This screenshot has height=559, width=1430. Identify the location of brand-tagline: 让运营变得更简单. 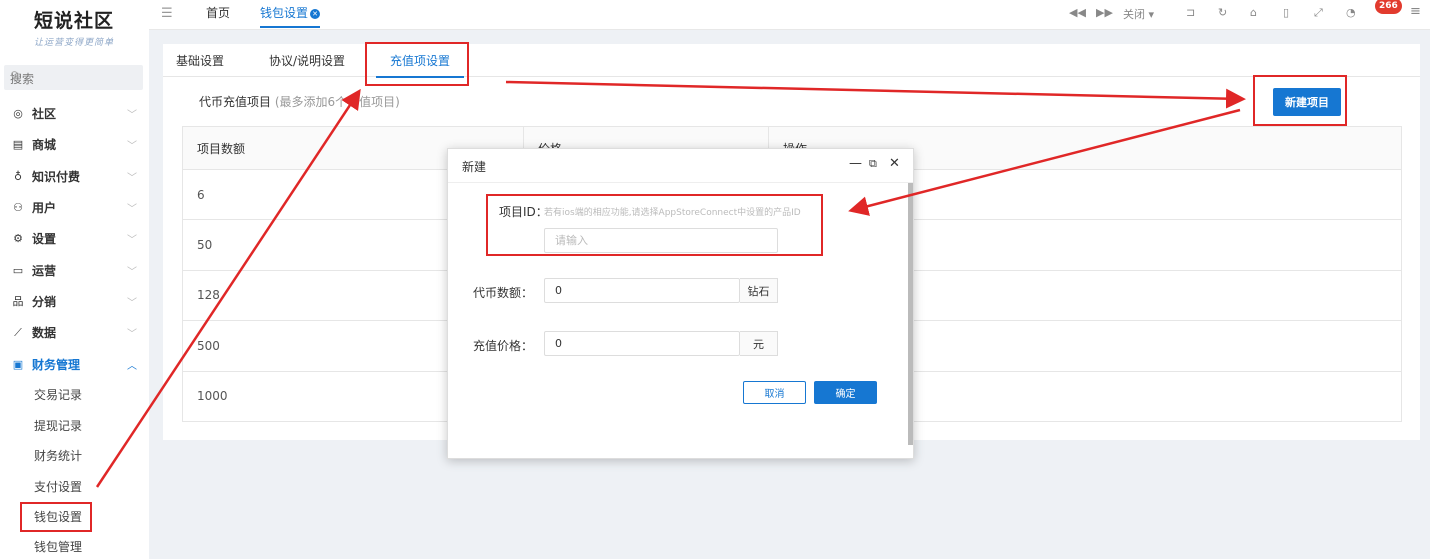
(74, 43).